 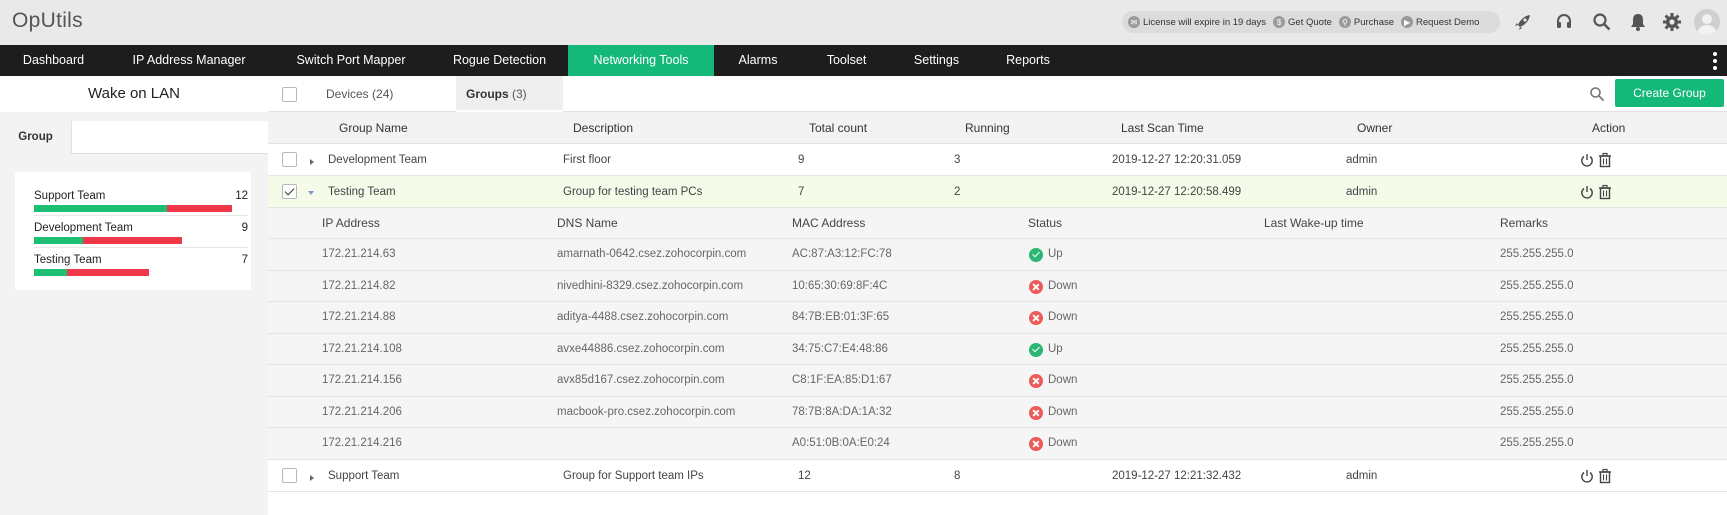 I want to click on col-mac-address: MAC Address, so click(x=828, y=223).